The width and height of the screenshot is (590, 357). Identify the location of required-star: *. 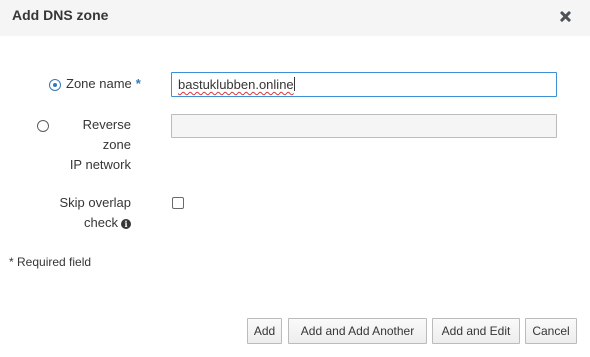
(138, 83).